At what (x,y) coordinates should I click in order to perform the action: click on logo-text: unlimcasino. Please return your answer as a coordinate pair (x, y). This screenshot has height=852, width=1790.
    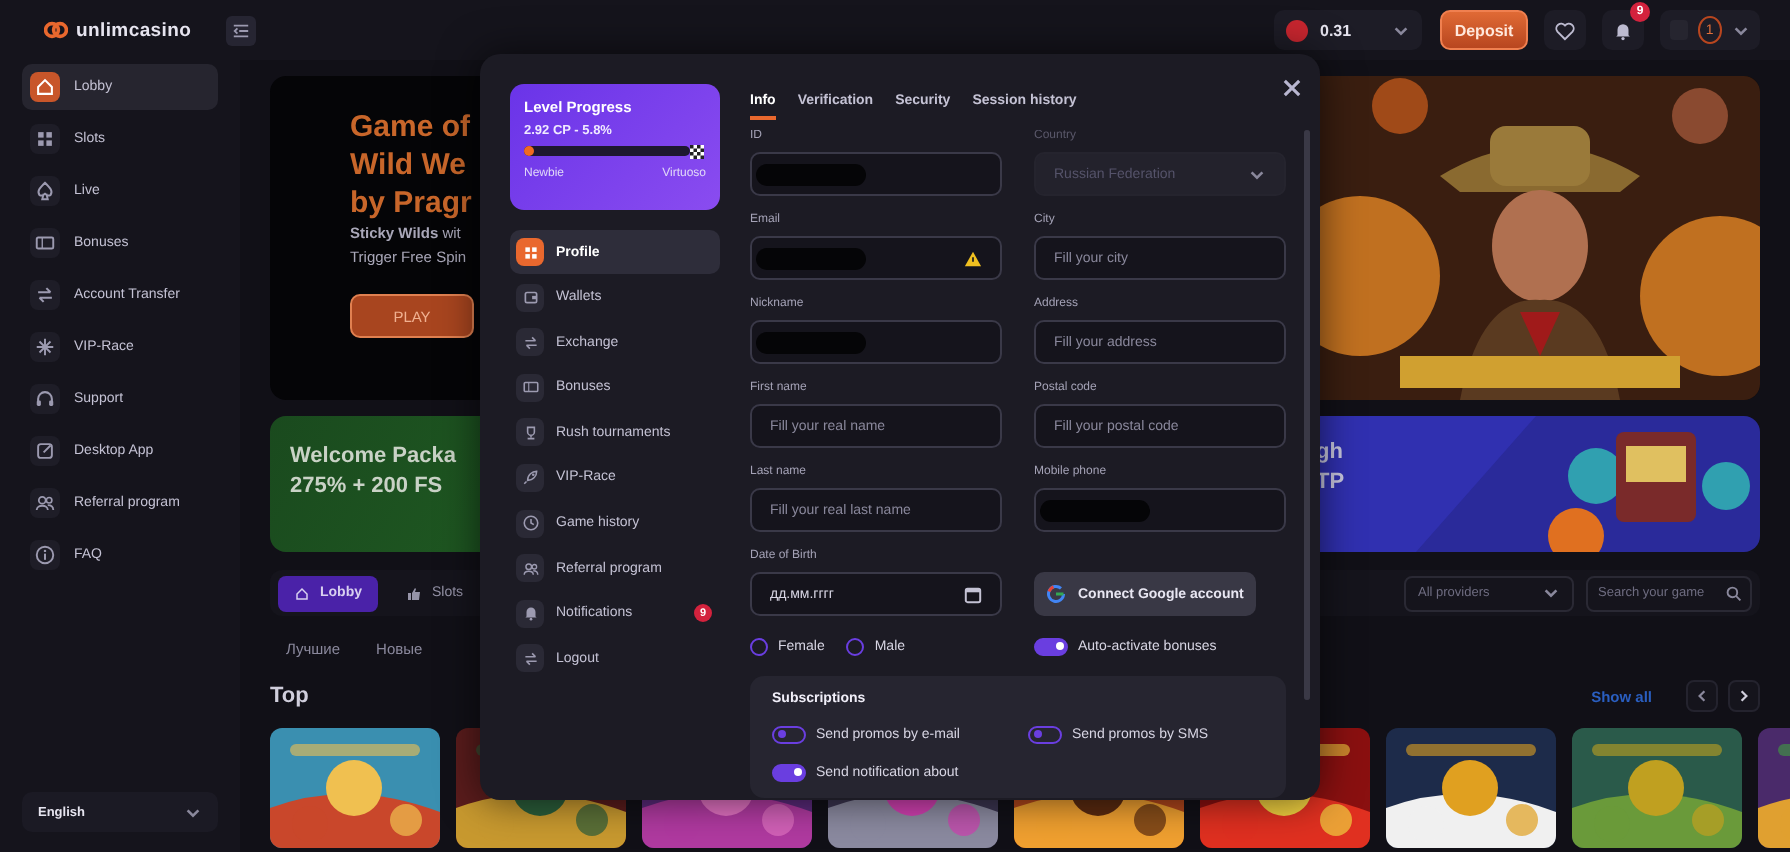
    Looking at the image, I should click on (134, 30).